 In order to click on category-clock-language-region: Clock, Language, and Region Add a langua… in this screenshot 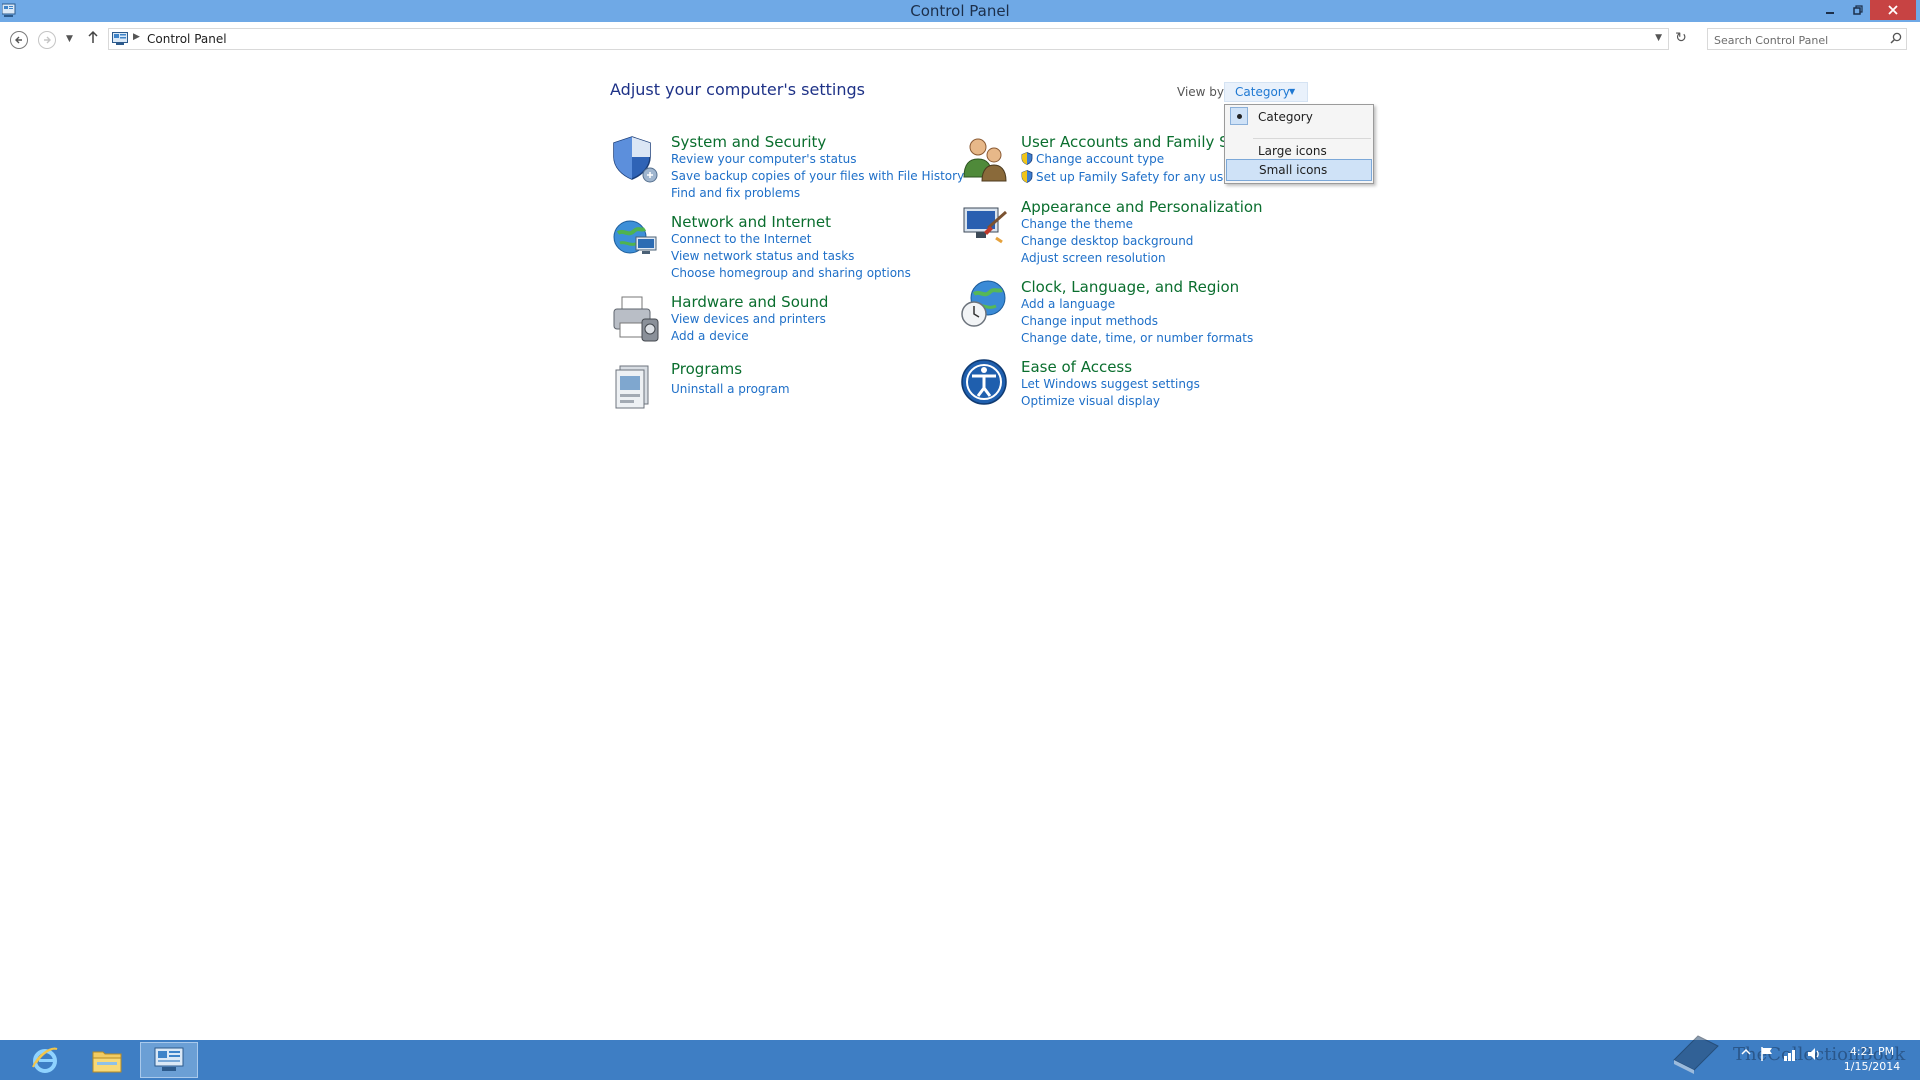, I will do `click(1130, 313)`.